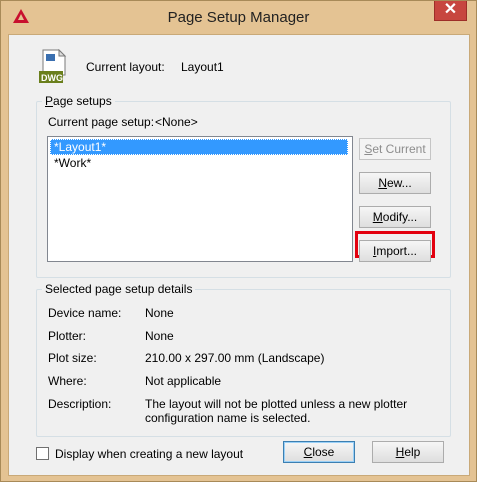 The image size is (477, 482). I want to click on window-title: Page Setup Manager, so click(238, 17).